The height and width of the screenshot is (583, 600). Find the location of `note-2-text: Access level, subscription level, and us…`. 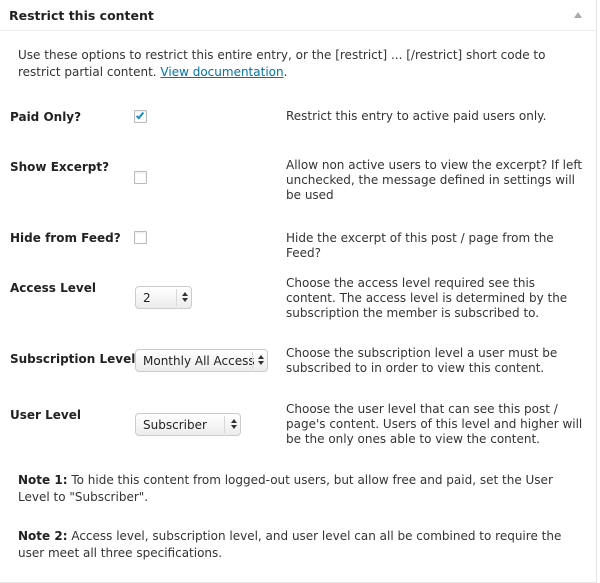

note-2-text: Access level, subscription level, and us… is located at coordinates (290, 544).